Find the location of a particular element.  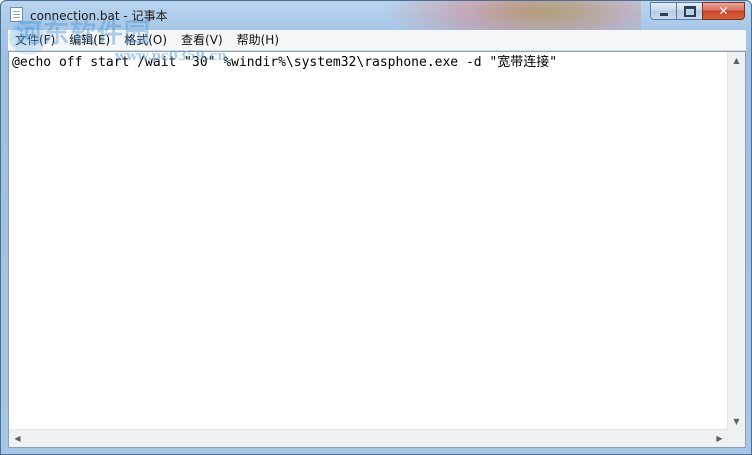

menu-help: 帮助(H) is located at coordinates (258, 40).